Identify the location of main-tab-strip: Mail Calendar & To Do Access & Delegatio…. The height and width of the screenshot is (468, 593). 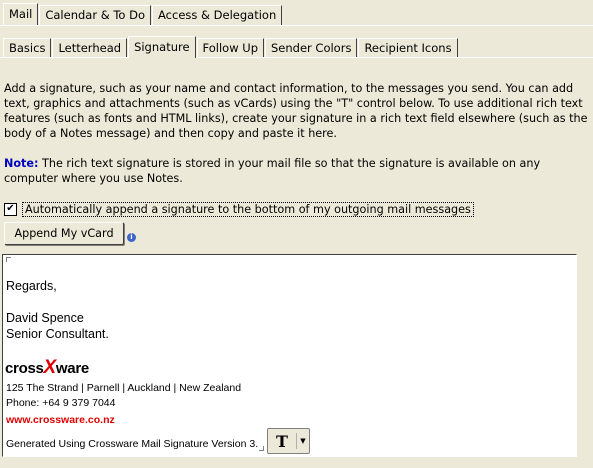
(143, 14).